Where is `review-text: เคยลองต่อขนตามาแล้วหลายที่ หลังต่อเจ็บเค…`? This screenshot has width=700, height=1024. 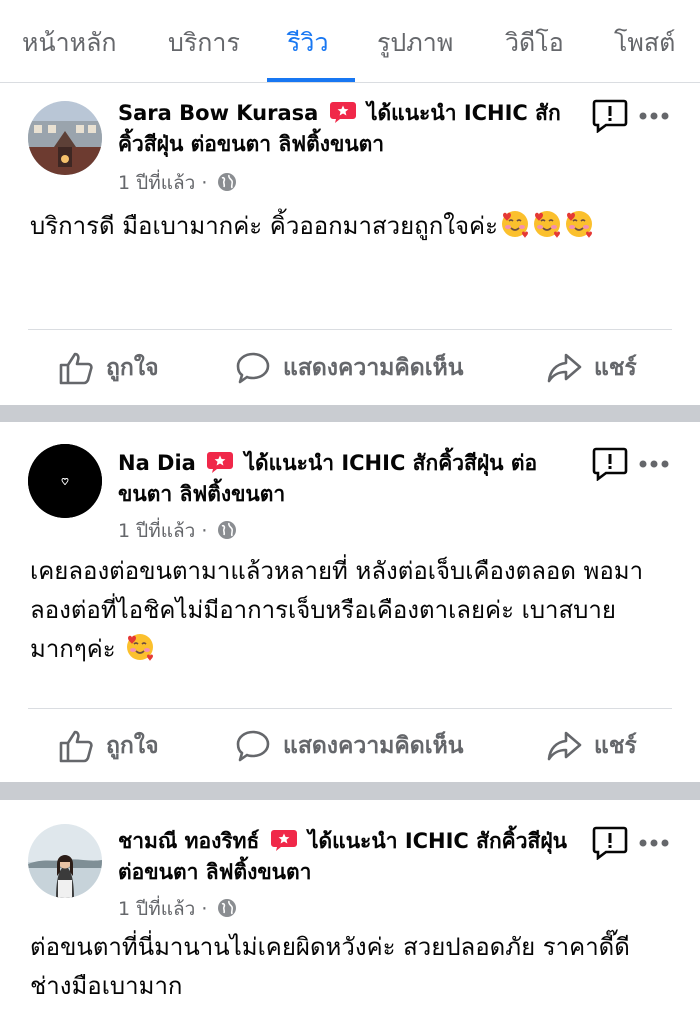 review-text: เคยลองต่อขนตามาแล้วหลายที่ หลังต่อเจ็บเค… is located at coordinates (350, 610).